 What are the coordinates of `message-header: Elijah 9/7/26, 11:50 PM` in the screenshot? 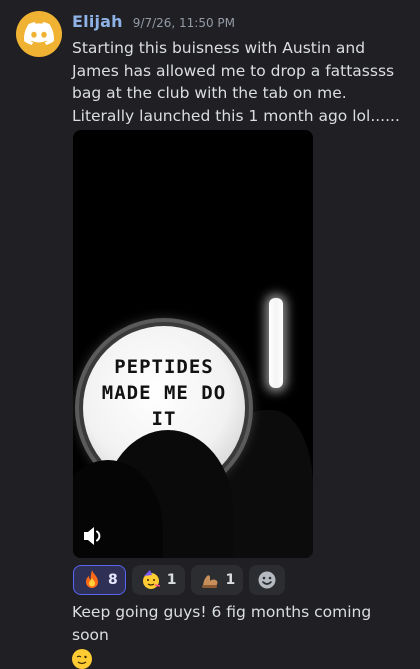 It's located at (153, 21).